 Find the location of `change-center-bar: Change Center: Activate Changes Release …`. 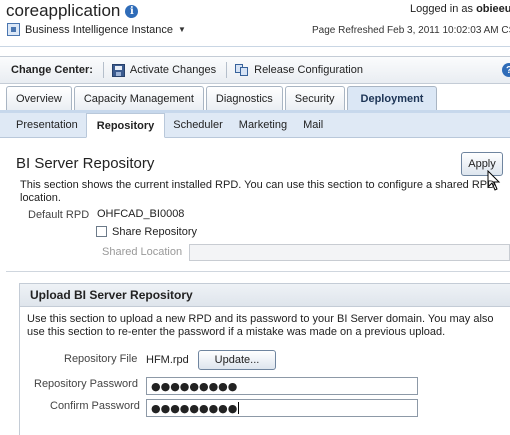

change-center-bar: Change Center: Activate Changes Release … is located at coordinates (255, 70).